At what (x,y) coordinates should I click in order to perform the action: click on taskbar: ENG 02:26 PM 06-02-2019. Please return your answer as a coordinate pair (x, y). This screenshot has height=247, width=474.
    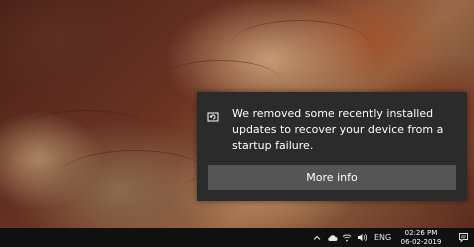
    Looking at the image, I should click on (237, 237).